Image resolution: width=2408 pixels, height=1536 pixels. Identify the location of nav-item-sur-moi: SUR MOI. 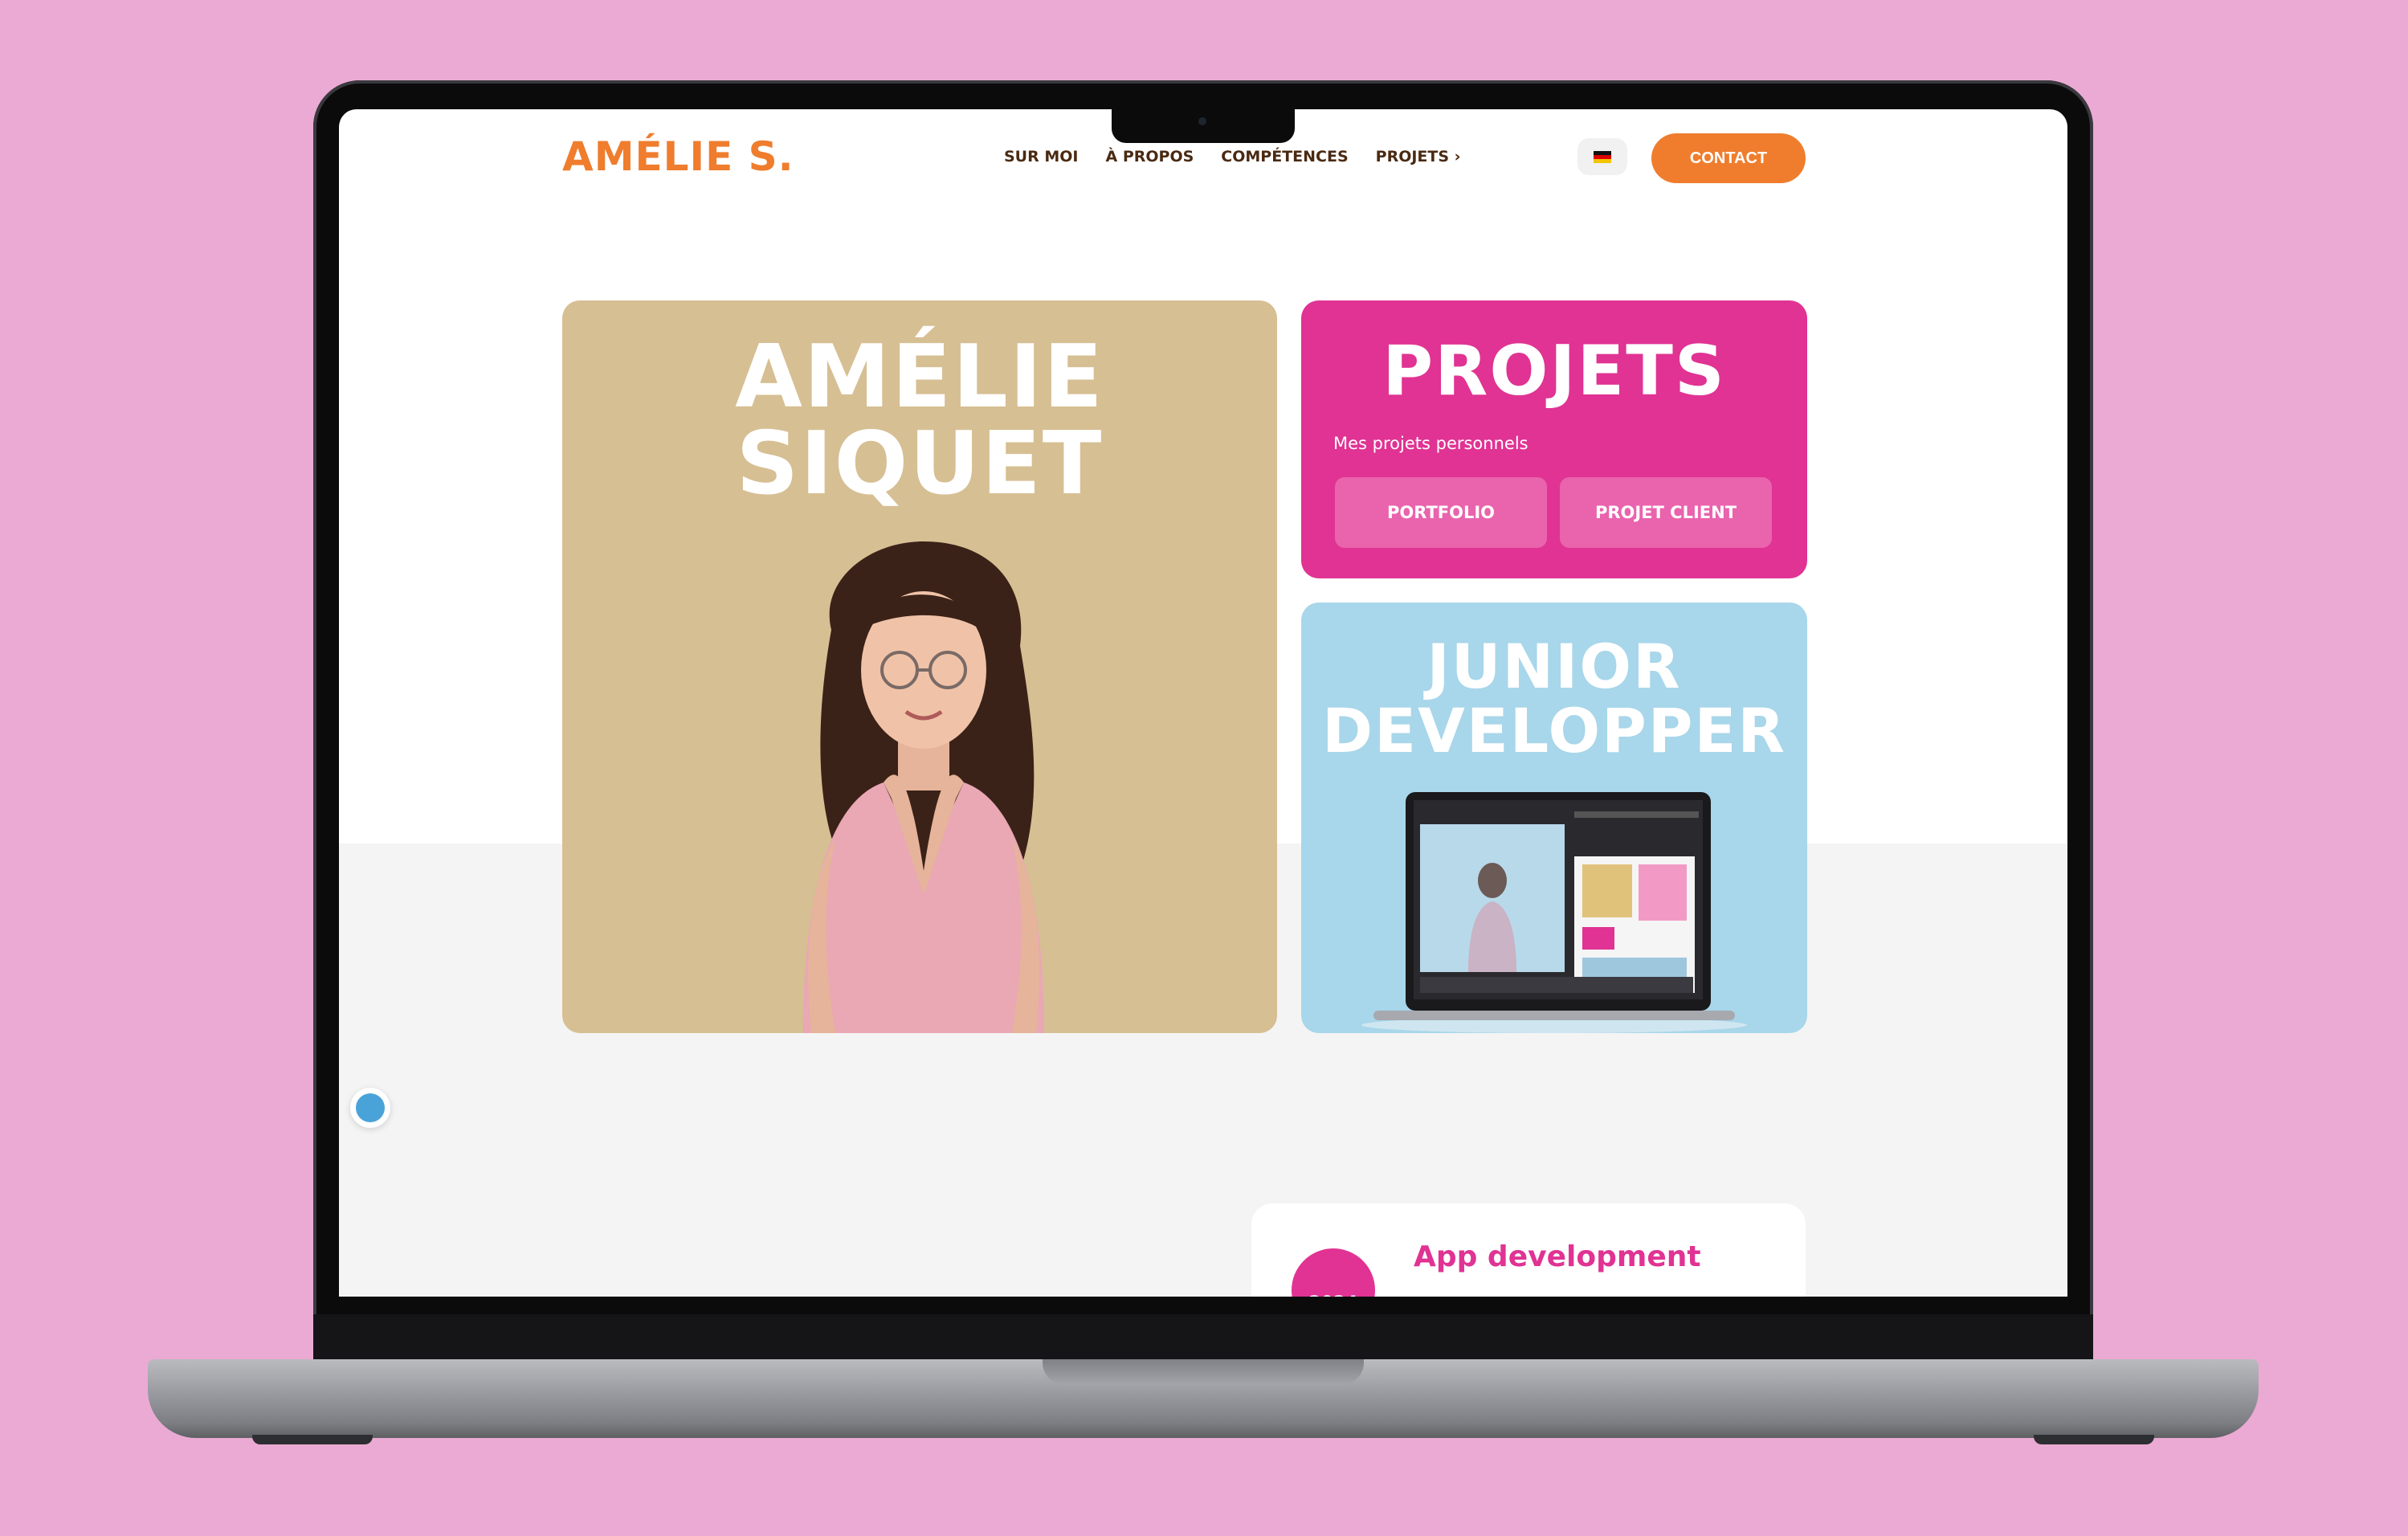
(1041, 156).